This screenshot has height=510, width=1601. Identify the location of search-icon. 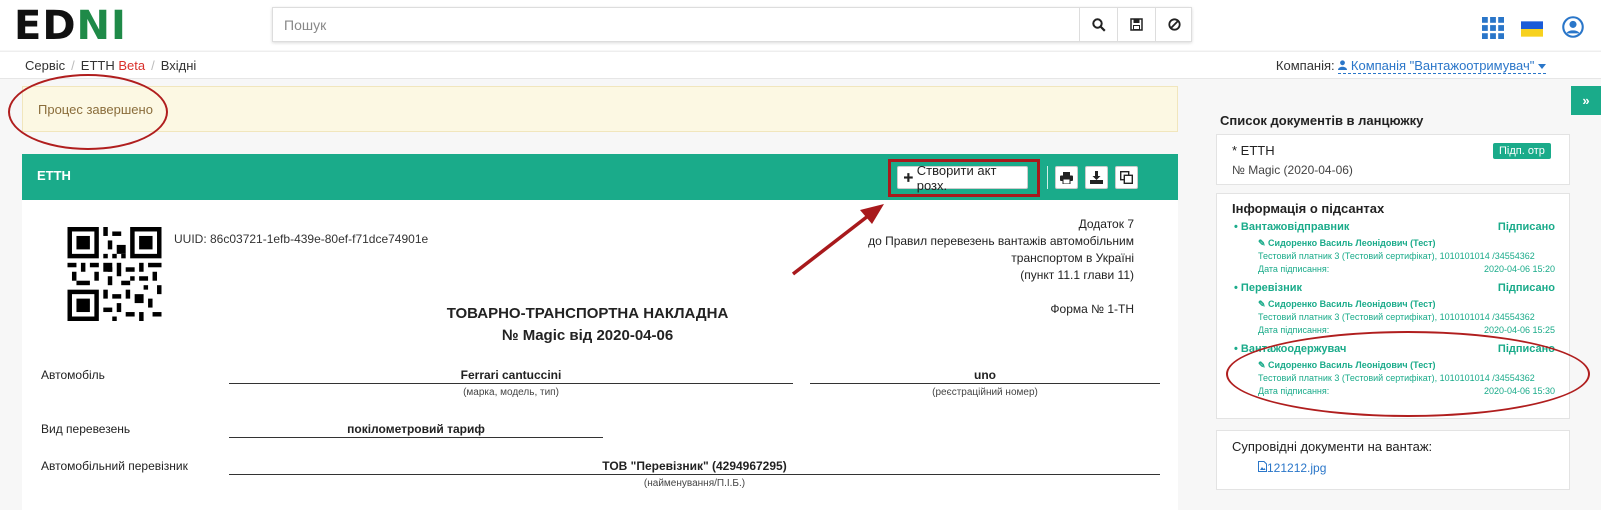
(1098, 24).